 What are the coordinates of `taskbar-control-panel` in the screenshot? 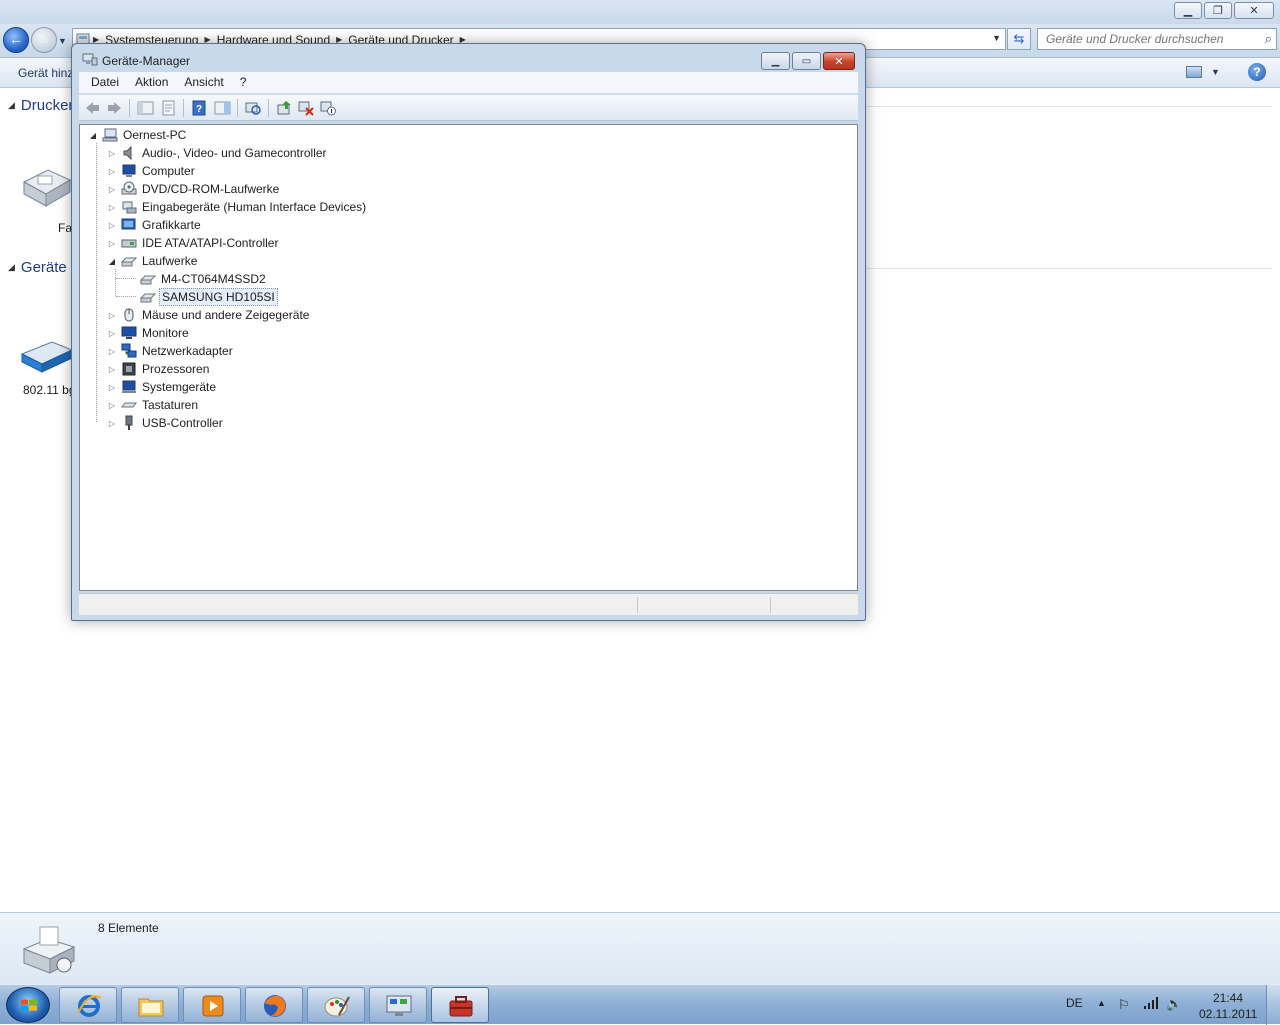 It's located at (398, 1005).